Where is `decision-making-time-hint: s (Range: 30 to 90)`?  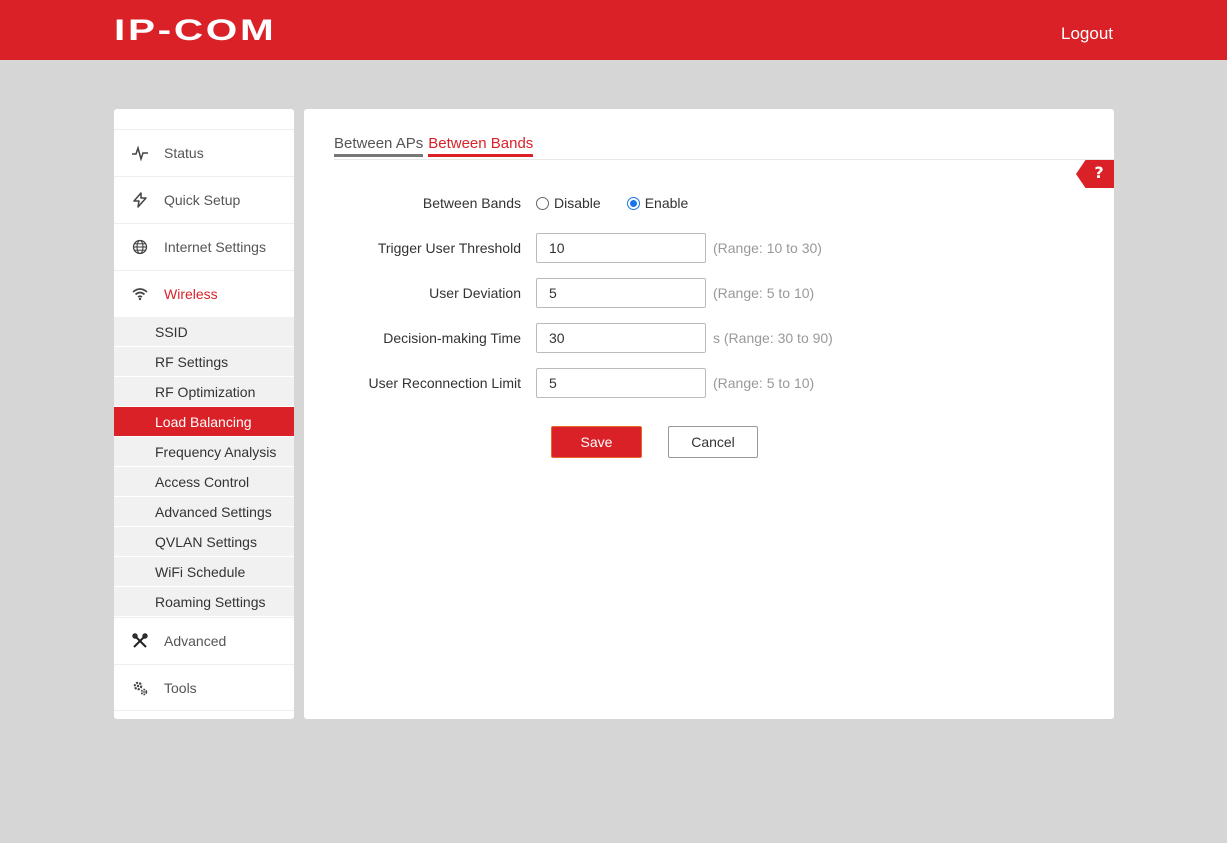 decision-making-time-hint: s (Range: 30 to 90) is located at coordinates (773, 338).